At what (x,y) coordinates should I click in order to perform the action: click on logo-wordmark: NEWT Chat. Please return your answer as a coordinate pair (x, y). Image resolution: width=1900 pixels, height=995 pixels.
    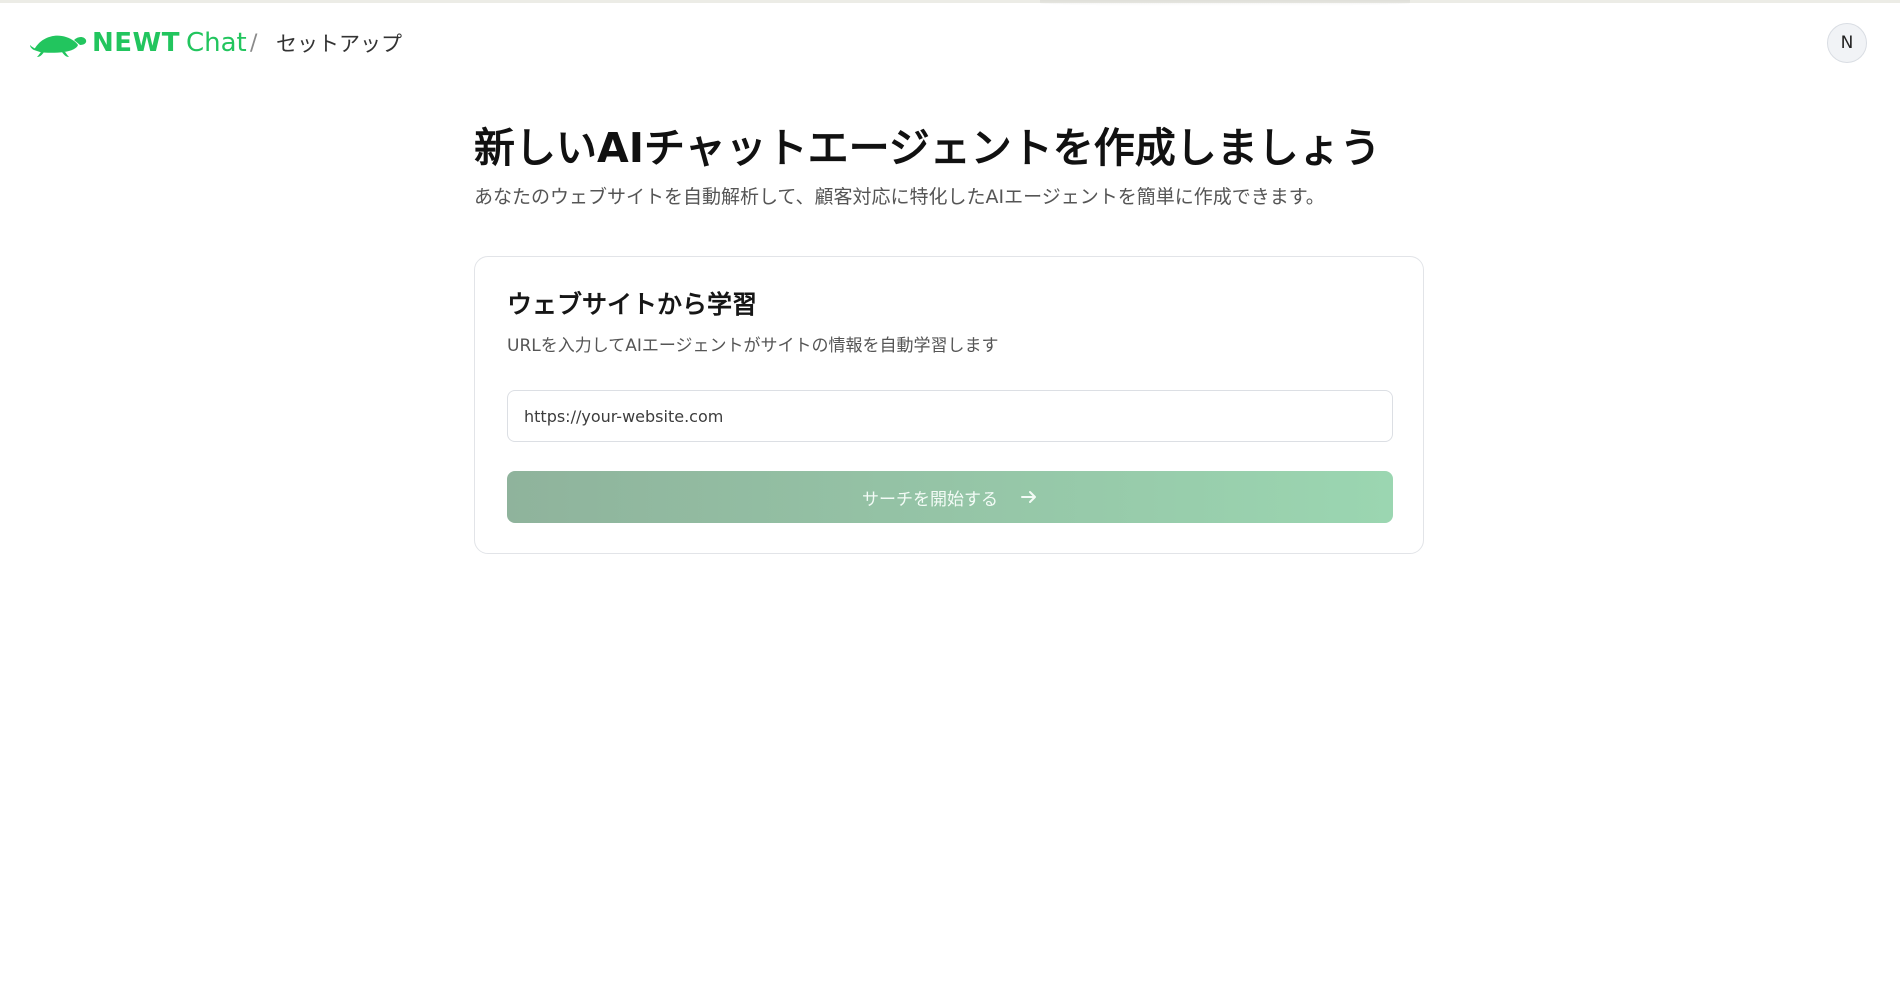
    Looking at the image, I should click on (169, 43).